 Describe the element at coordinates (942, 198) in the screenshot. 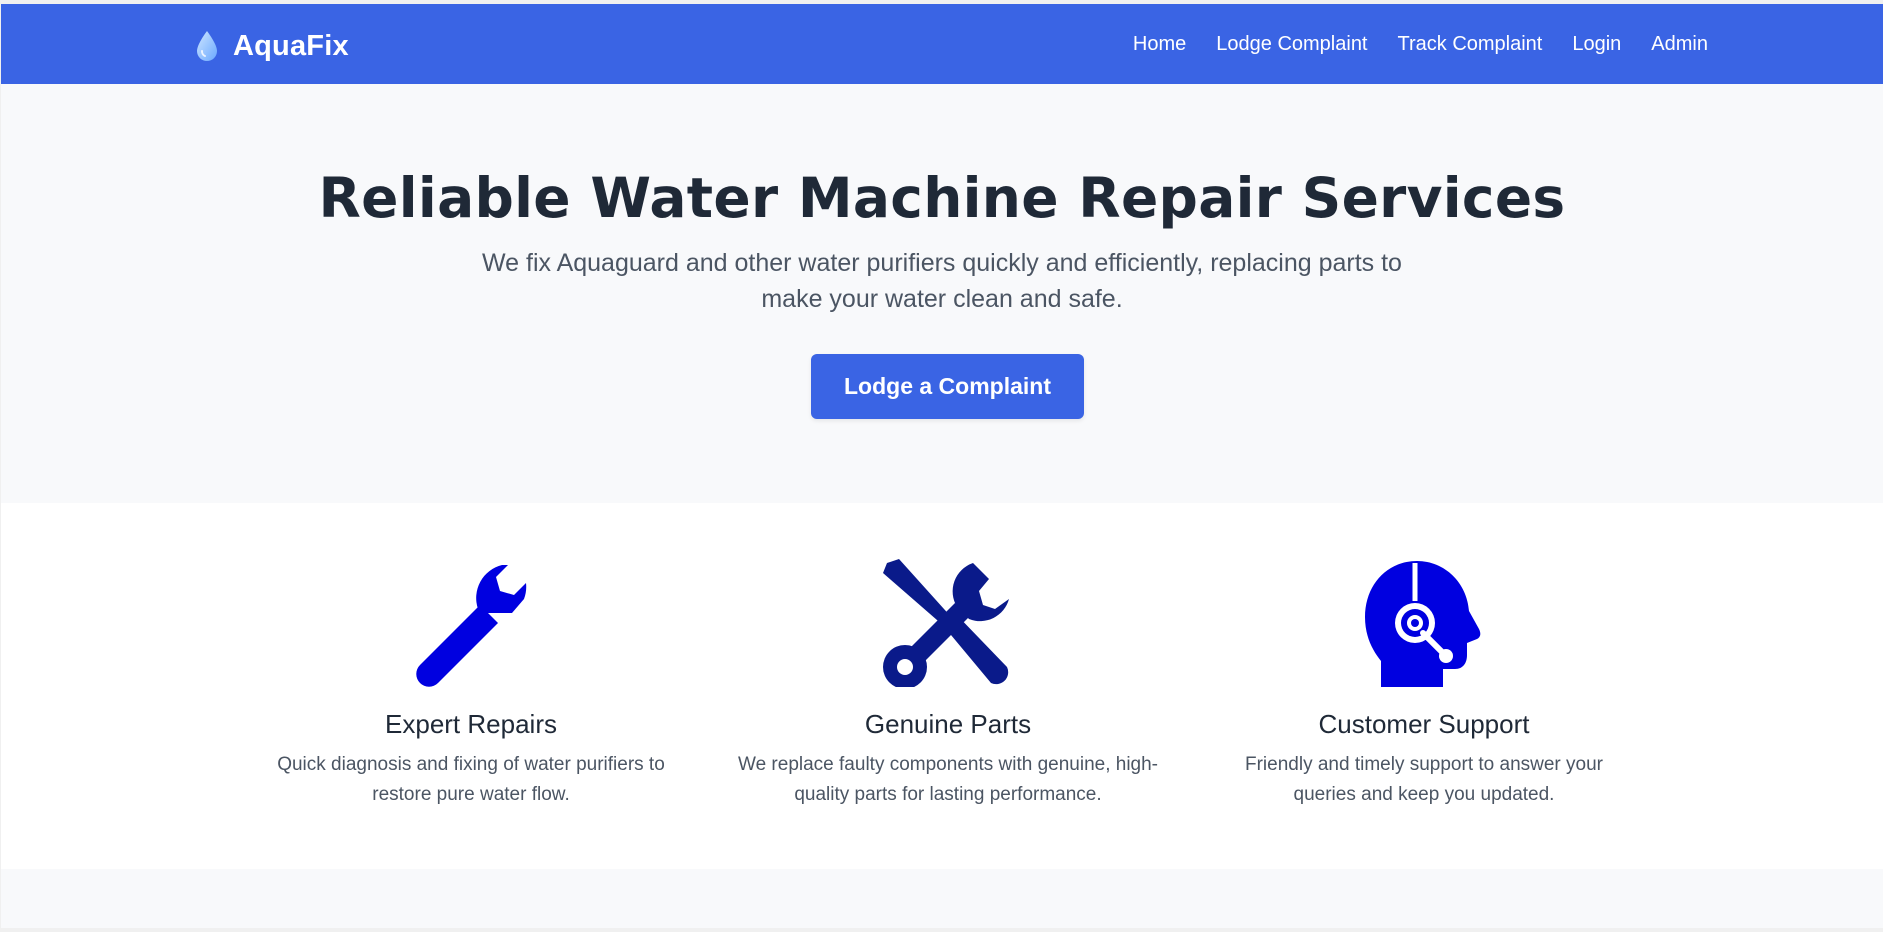

I see `hero-title: Reliable Water Machine Repair Services` at that location.